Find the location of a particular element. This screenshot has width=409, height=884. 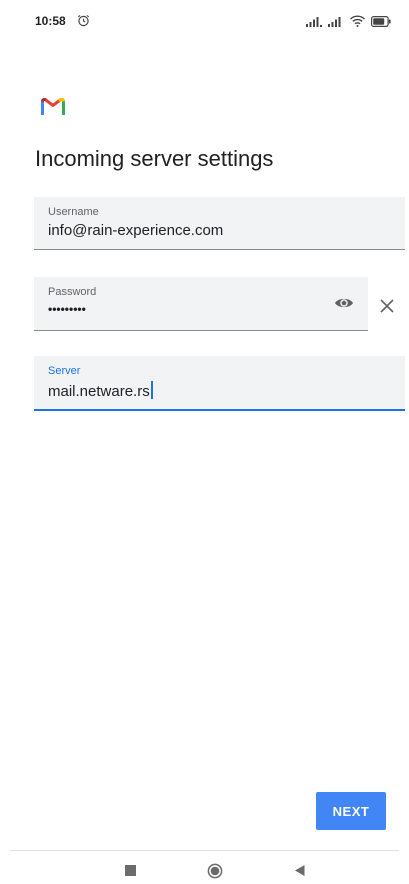

recents-square-icon is located at coordinates (130, 870).